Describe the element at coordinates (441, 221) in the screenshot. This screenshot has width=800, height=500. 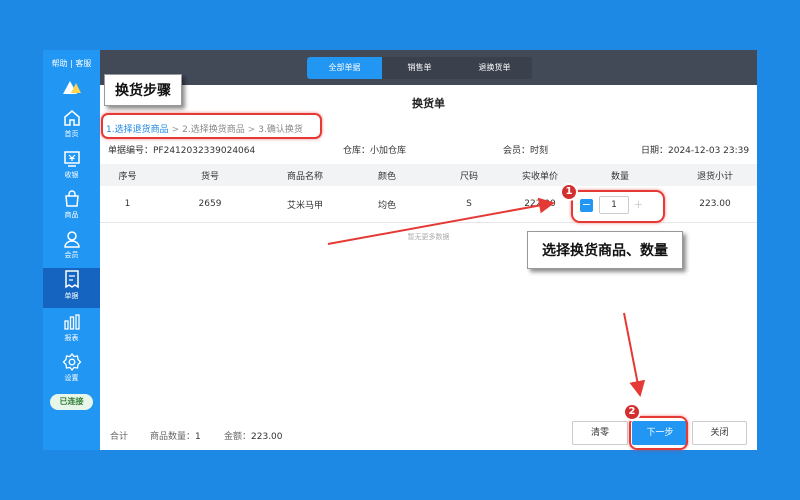
I see `annotation-arrow-to-quantity` at that location.